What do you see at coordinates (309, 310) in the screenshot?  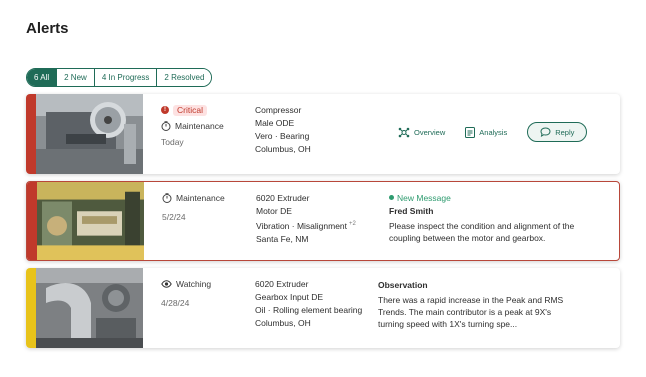 I see `asset-fault: Oil · Rolling element bearing` at bounding box center [309, 310].